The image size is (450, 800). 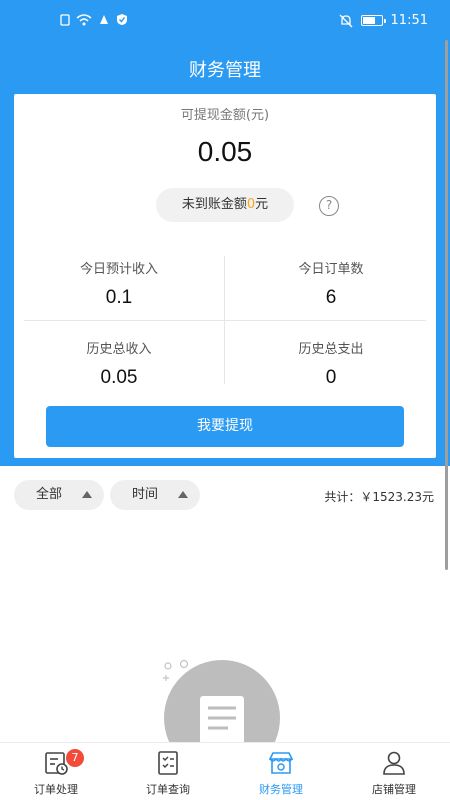 I want to click on tab-label: 店铺管理, so click(x=394, y=789).